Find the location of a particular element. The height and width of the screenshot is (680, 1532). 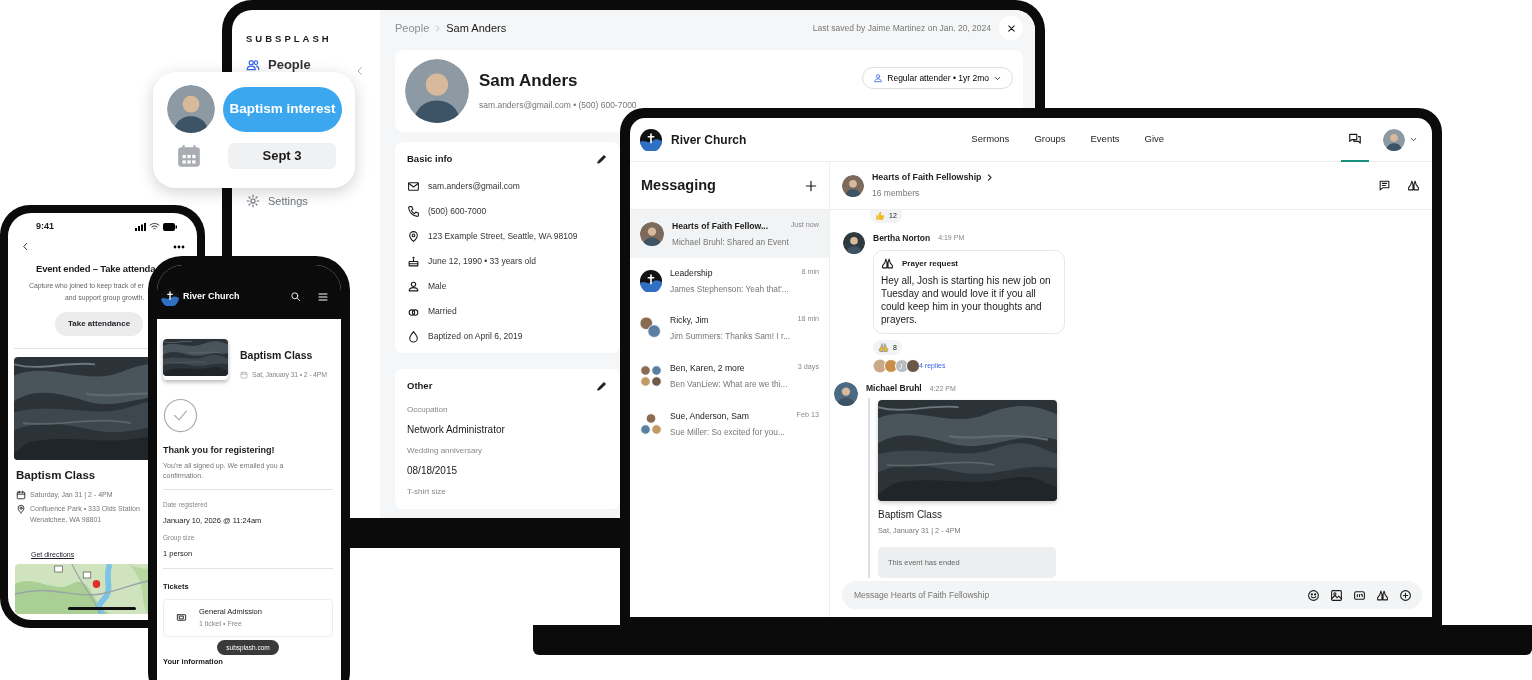

rounded-square-icon is located at coordinates (1359, 595).